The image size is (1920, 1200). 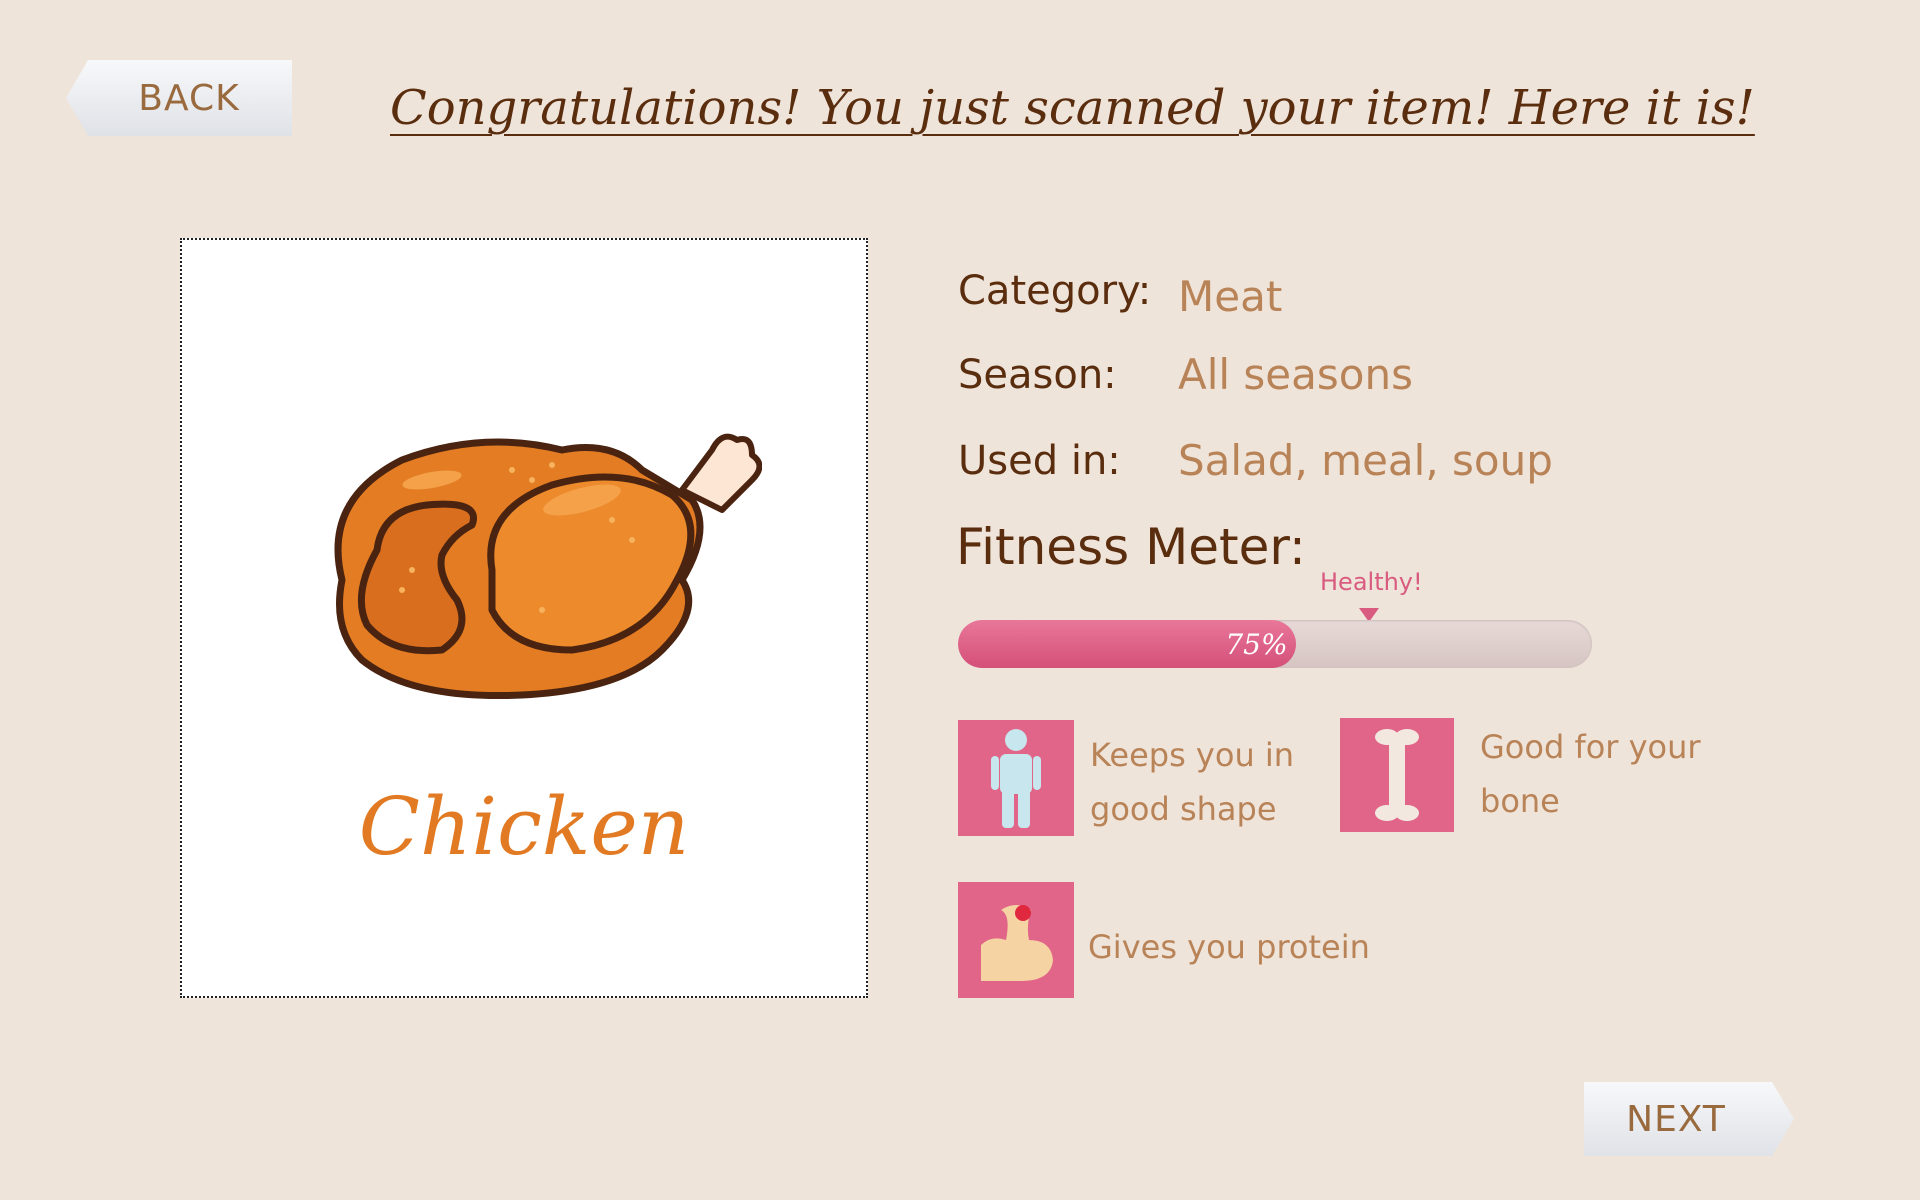 I want to click on benefit-bone-line2: bone, so click(x=1520, y=801).